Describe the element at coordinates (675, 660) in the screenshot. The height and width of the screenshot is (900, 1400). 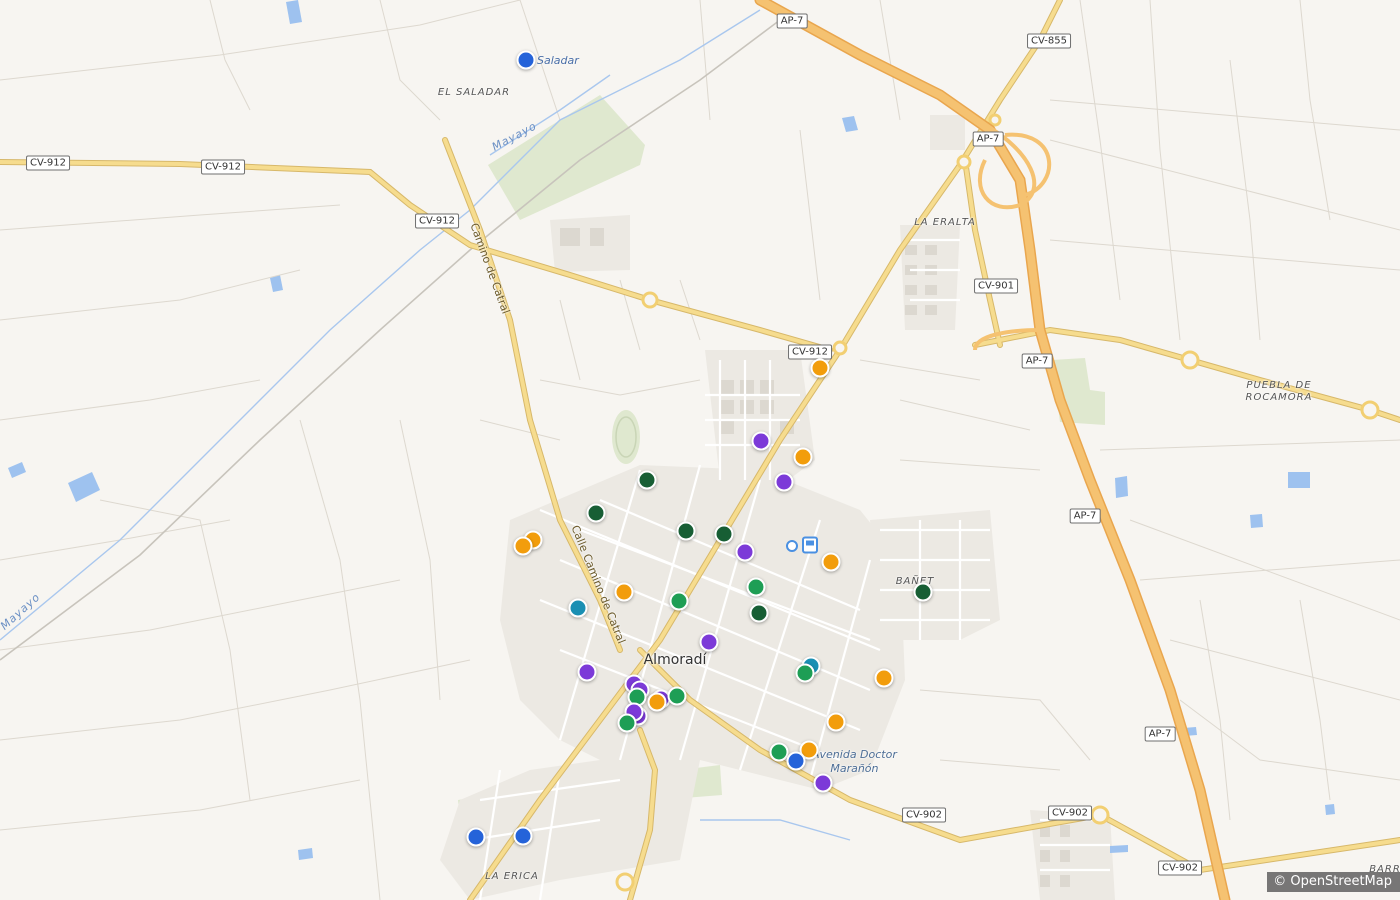
I see `town-label-almoradi: Almoradí` at that location.